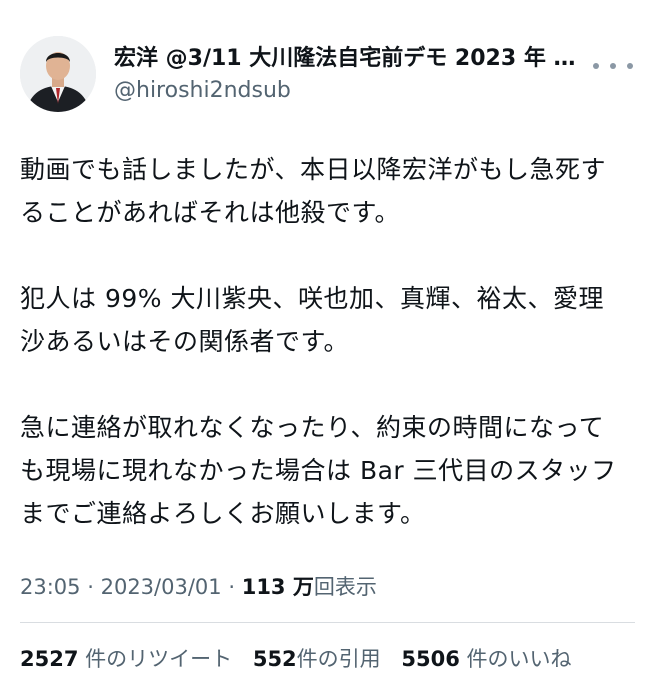 This screenshot has width=655, height=686. Describe the element at coordinates (313, 169) in the screenshot. I see `tweet-line: 動画でも話しましたが、本日以降宏洋がもし急死す` at that location.